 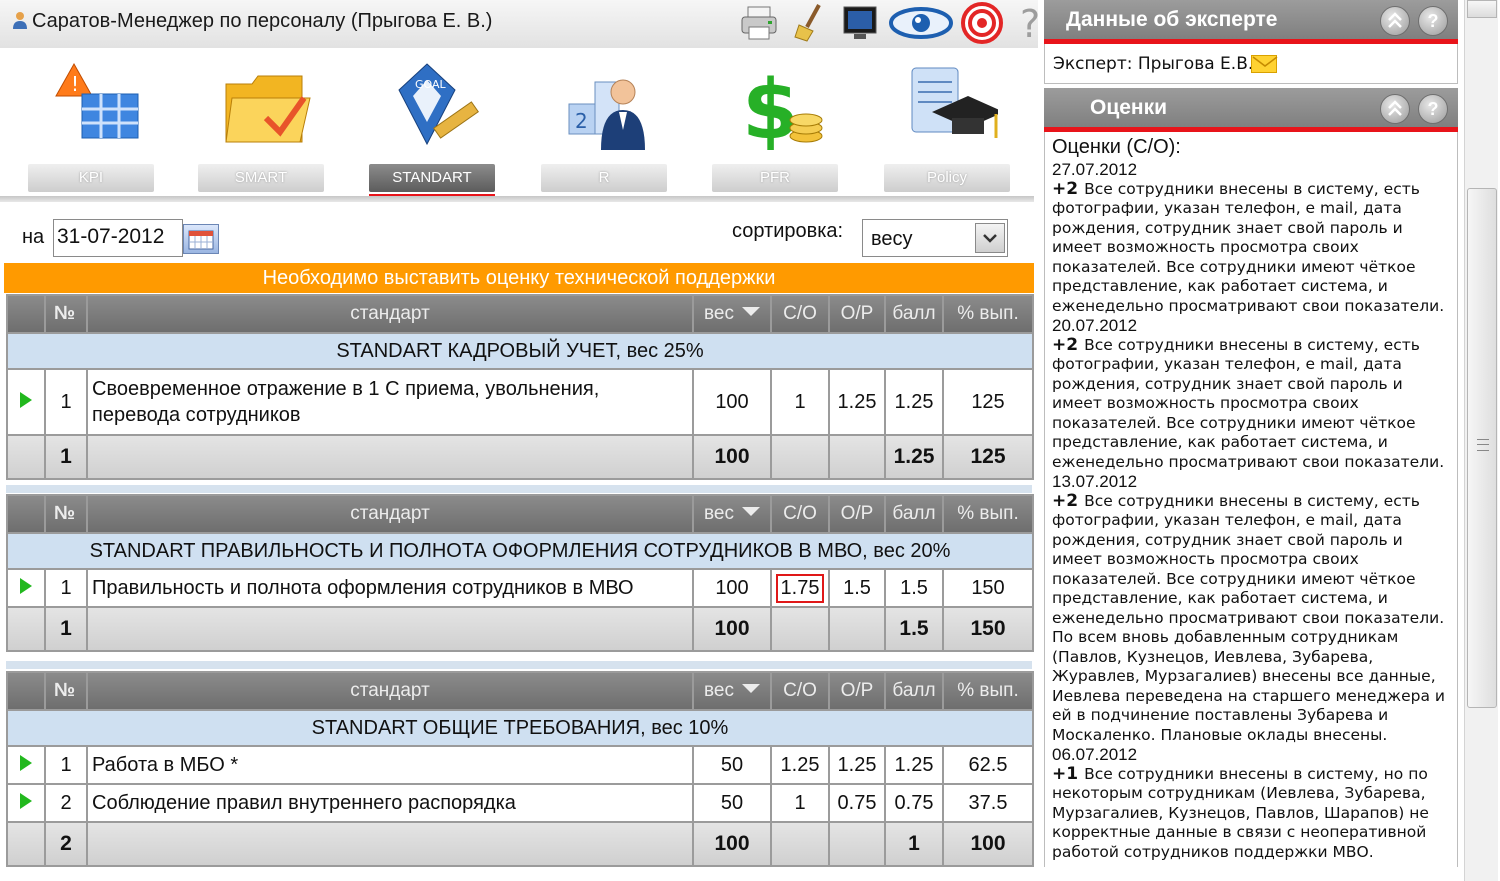 I want to click on date-label: на, so click(x=33, y=237).